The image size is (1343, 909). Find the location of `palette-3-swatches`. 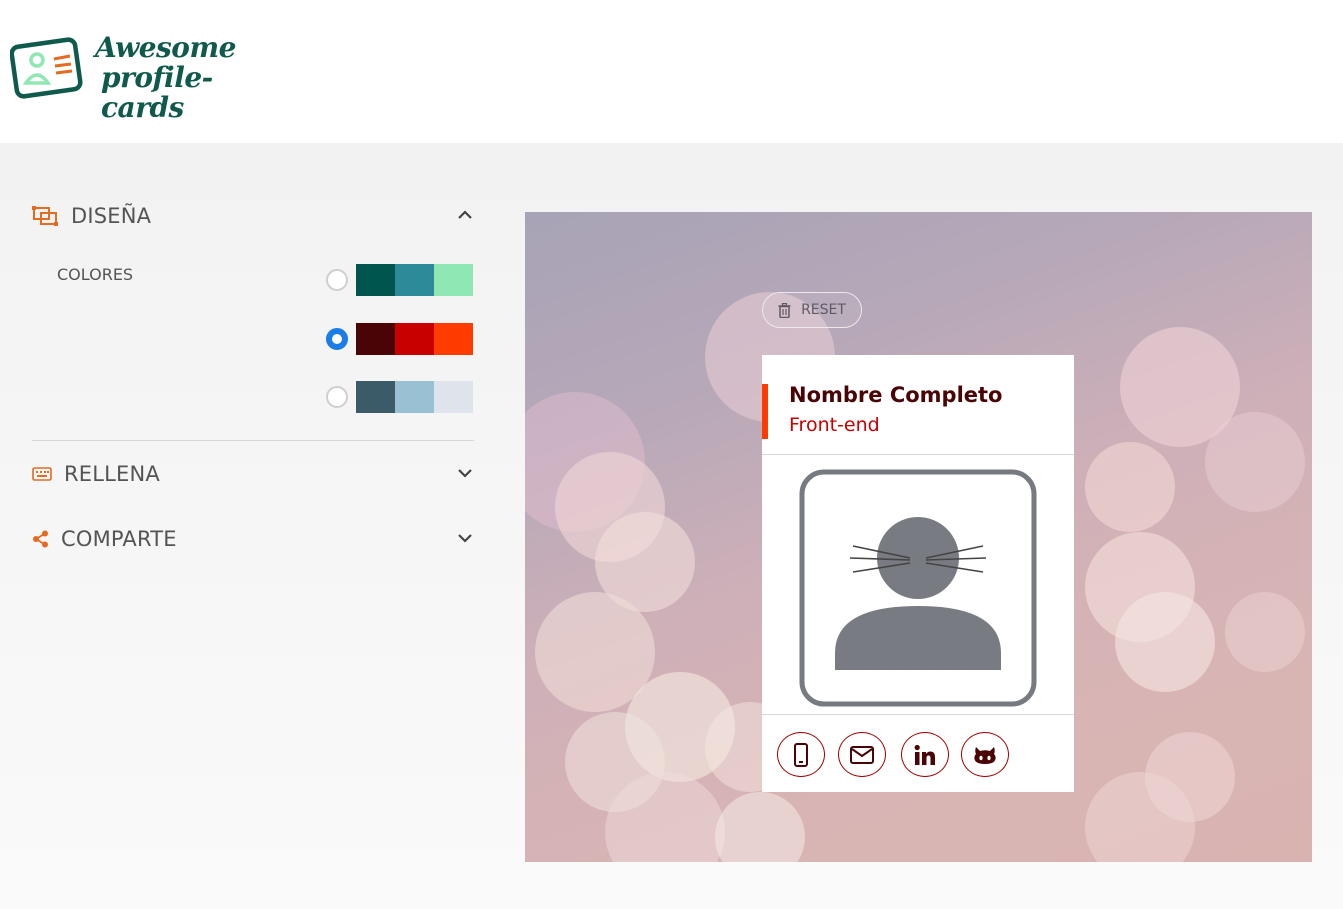

palette-3-swatches is located at coordinates (414, 397).